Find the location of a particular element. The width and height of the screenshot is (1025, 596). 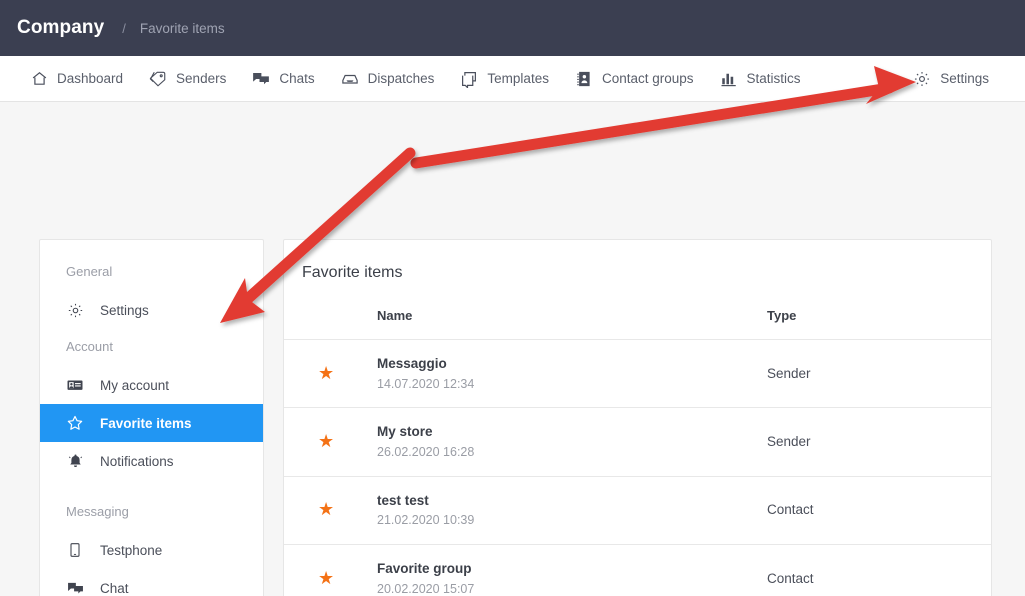

nav-item-chats: Chats is located at coordinates (283, 79).